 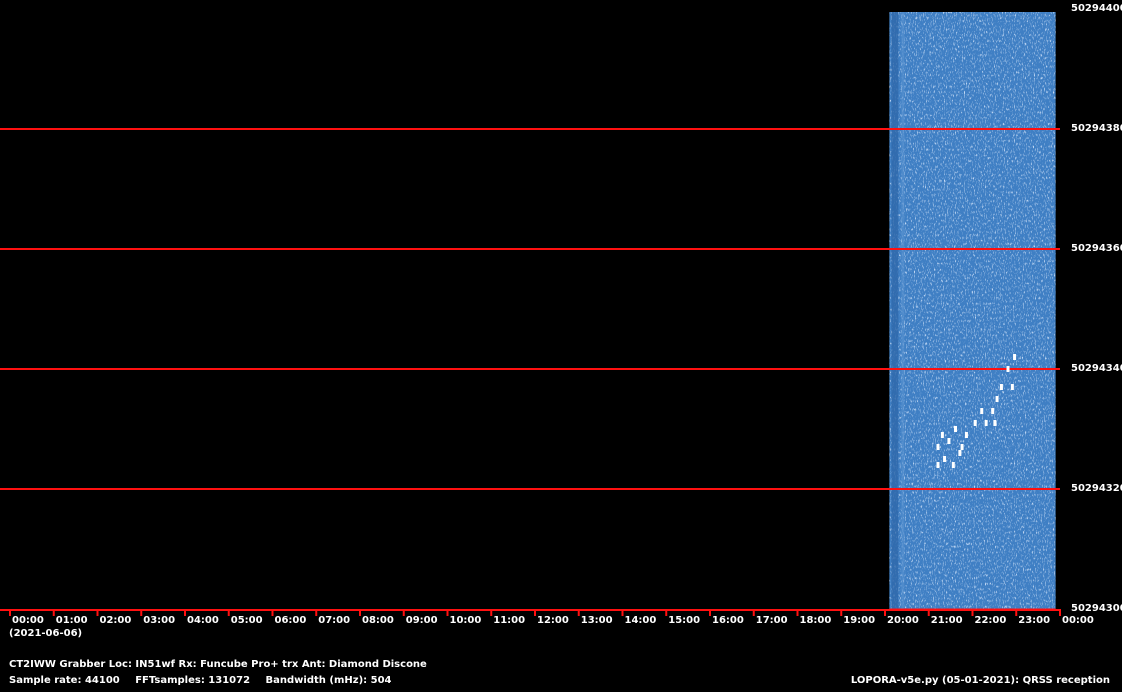 I want to click on x-tick-label: 11:00, so click(x=509, y=620).